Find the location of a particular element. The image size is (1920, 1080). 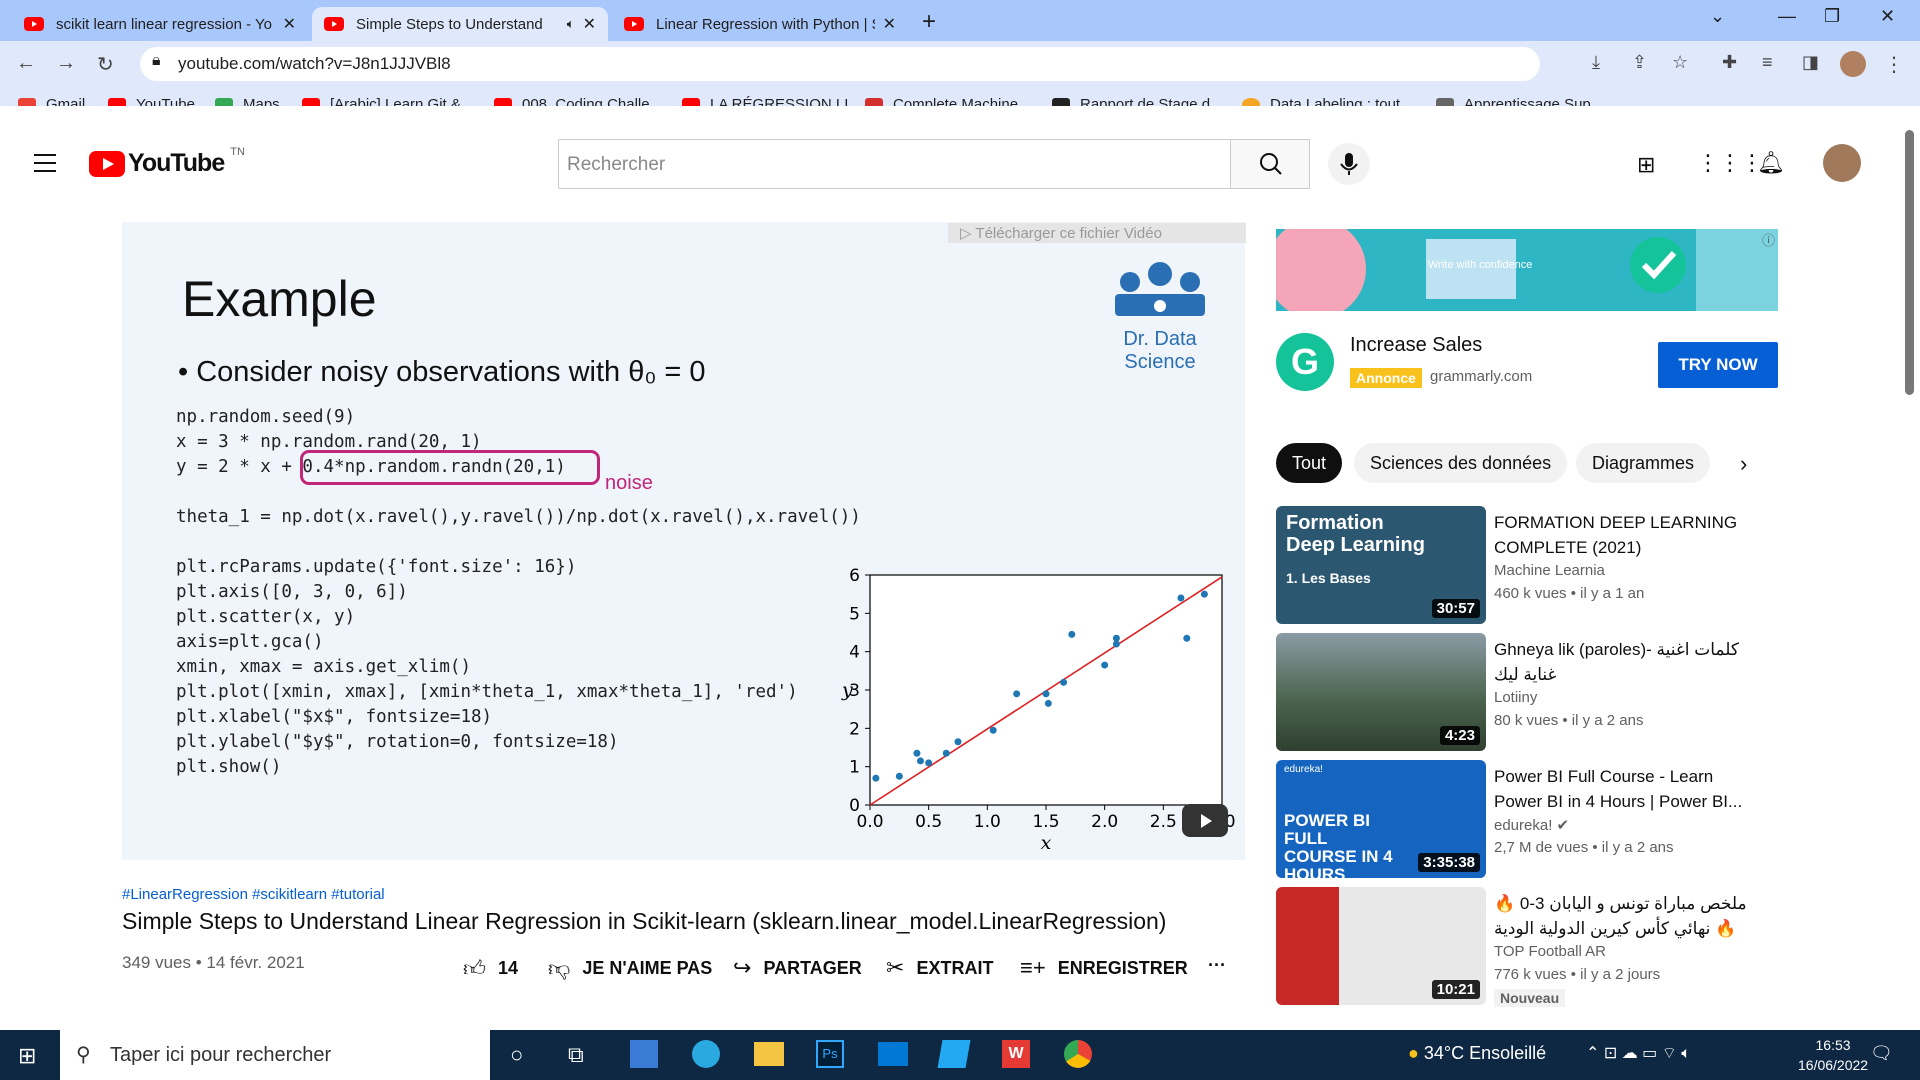

search-button is located at coordinates (1270, 164).